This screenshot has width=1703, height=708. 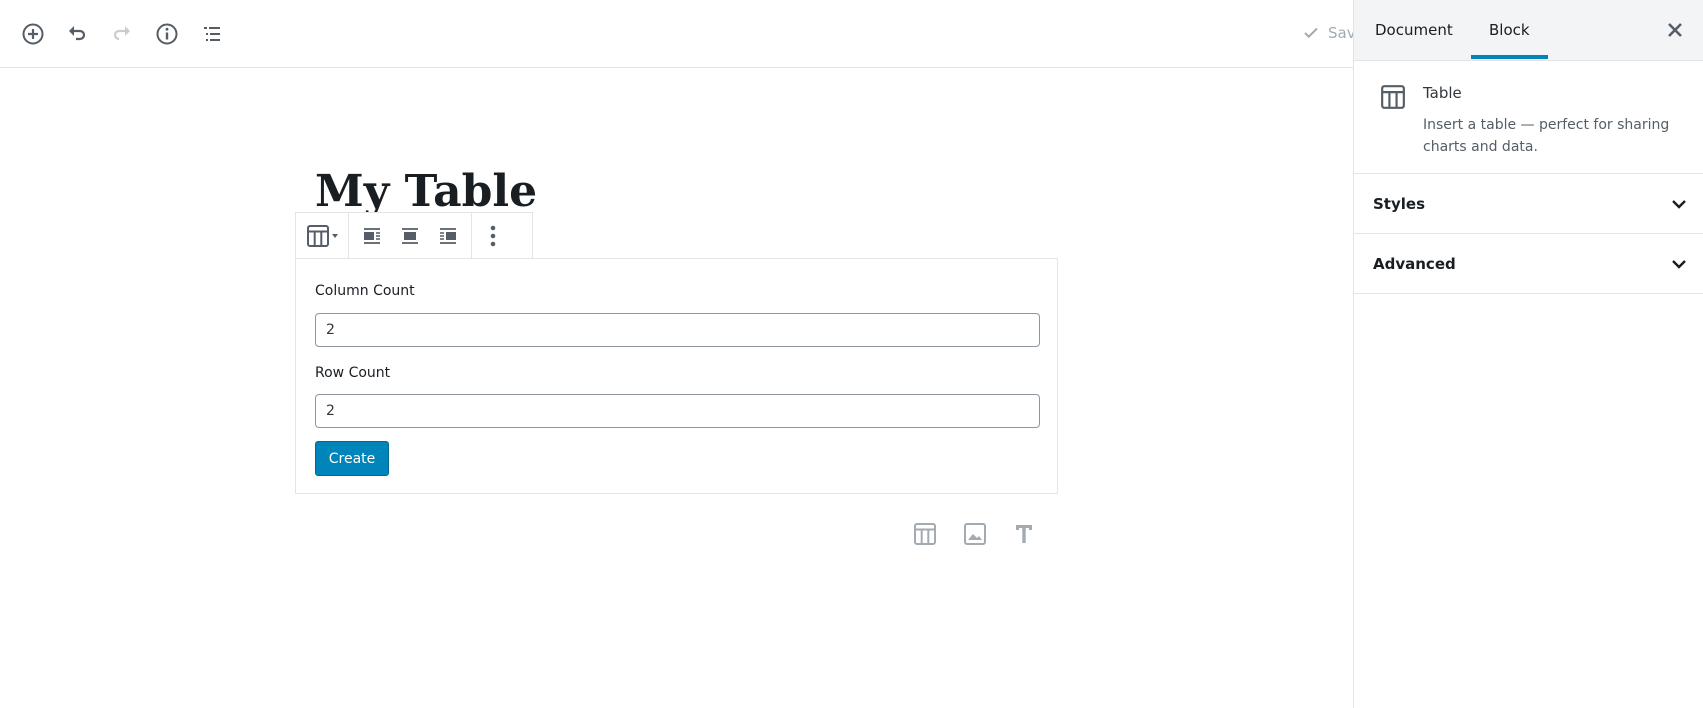 What do you see at coordinates (77, 34) in the screenshot?
I see `undo-icon` at bounding box center [77, 34].